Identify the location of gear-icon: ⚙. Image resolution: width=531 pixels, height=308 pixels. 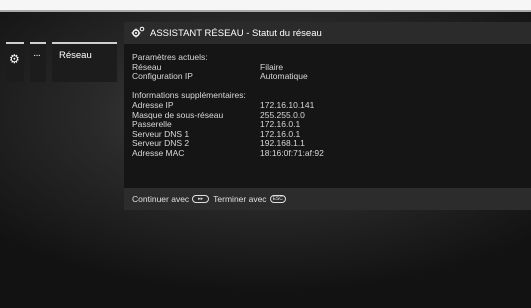
(14, 59).